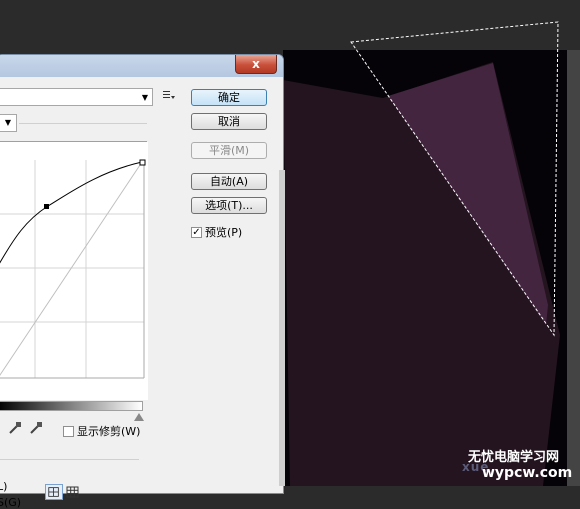 This screenshot has width=580, height=509. What do you see at coordinates (229, 181) in the screenshot?
I see `auto-button: 自动(A)` at bounding box center [229, 181].